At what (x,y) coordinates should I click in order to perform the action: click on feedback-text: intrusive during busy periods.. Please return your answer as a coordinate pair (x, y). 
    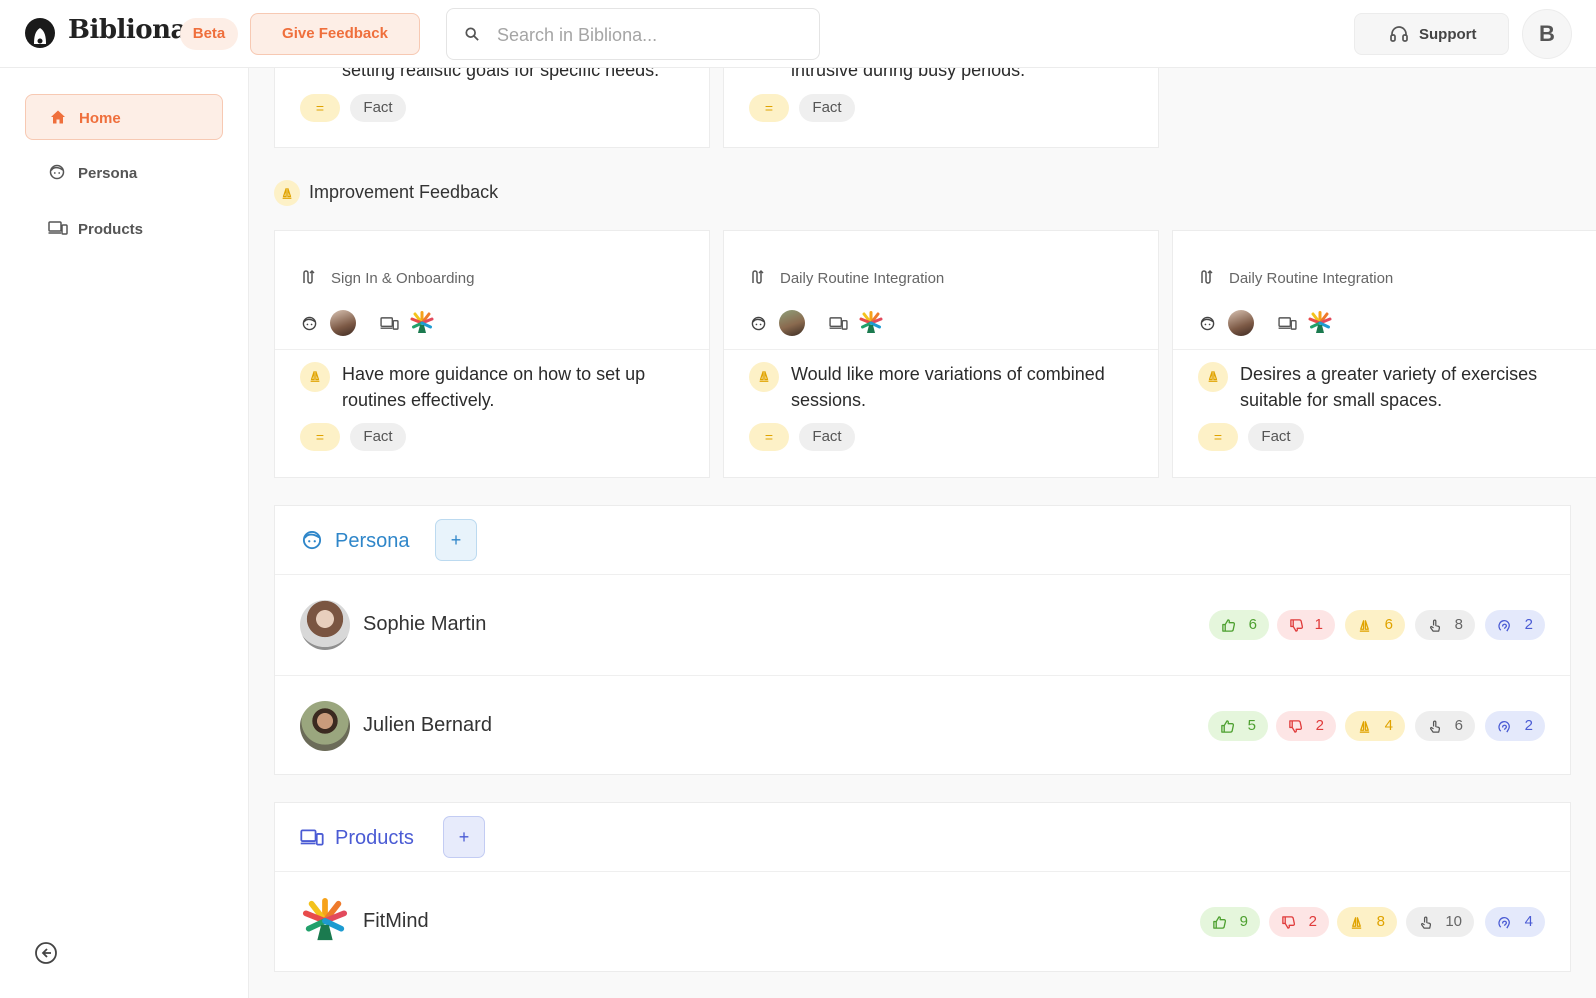
    Looking at the image, I should click on (908, 74).